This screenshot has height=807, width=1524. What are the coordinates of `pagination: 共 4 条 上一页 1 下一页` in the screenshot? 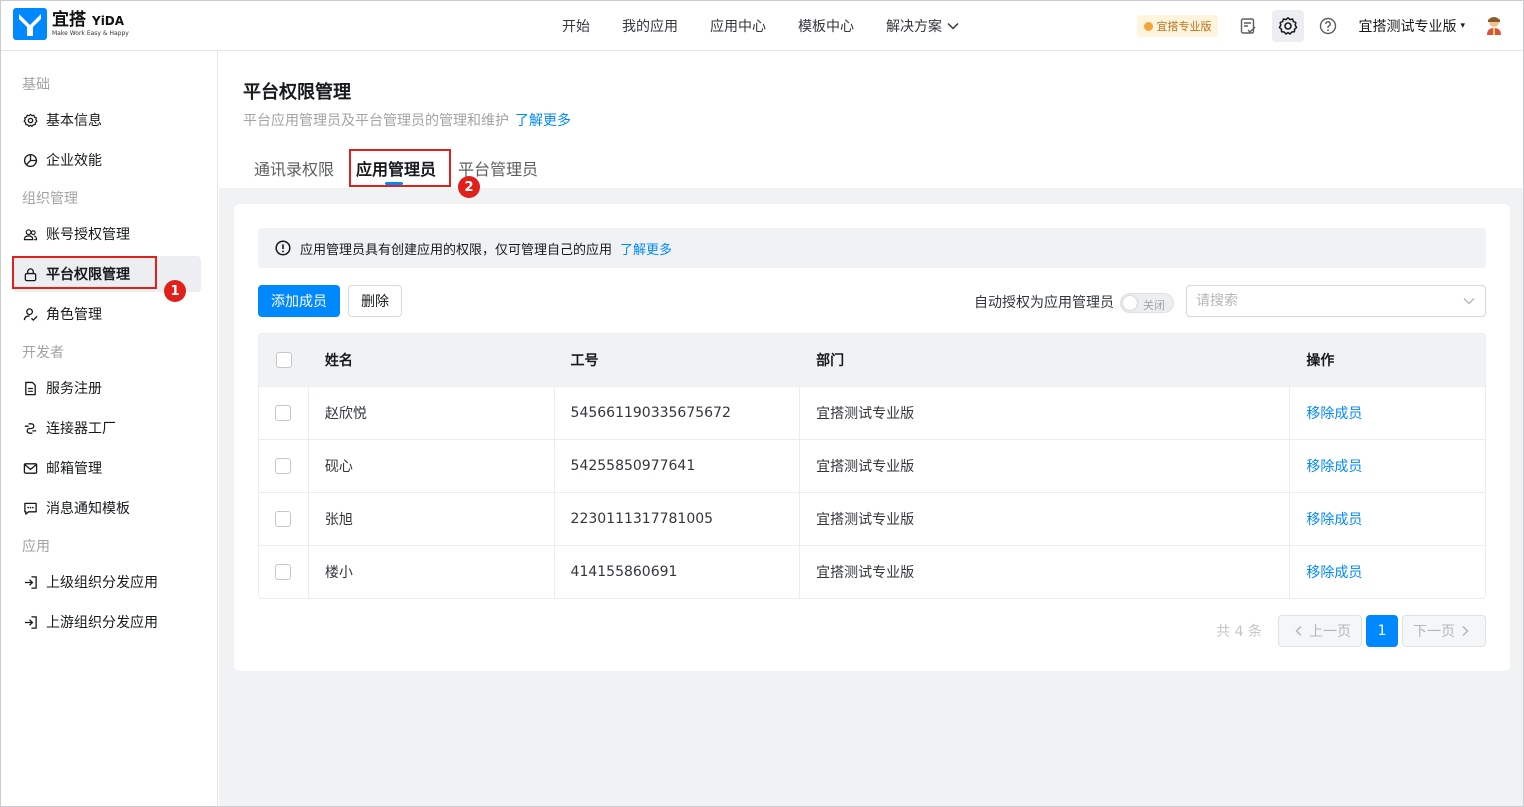 It's located at (1351, 631).